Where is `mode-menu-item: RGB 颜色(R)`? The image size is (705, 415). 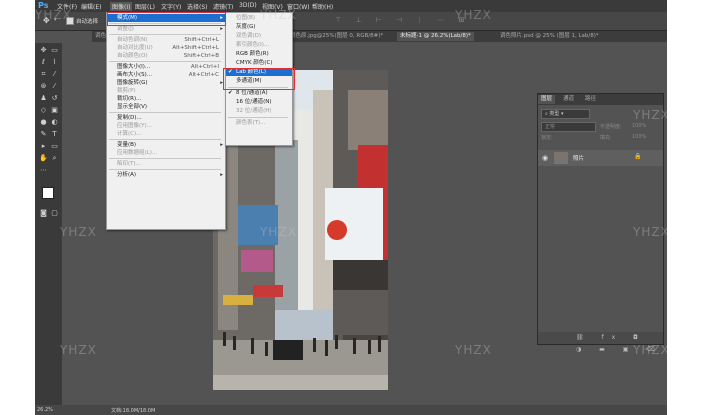
mode-menu-item: RGB 颜色(R) is located at coordinates (259, 54).